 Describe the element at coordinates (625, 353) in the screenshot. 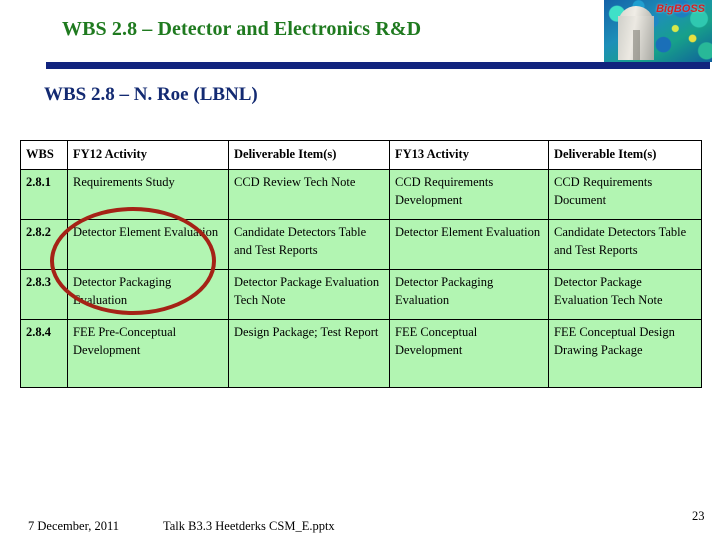

I see `cell-fy13-deliverable: FEE Conceptual Design Drawing Package` at that location.